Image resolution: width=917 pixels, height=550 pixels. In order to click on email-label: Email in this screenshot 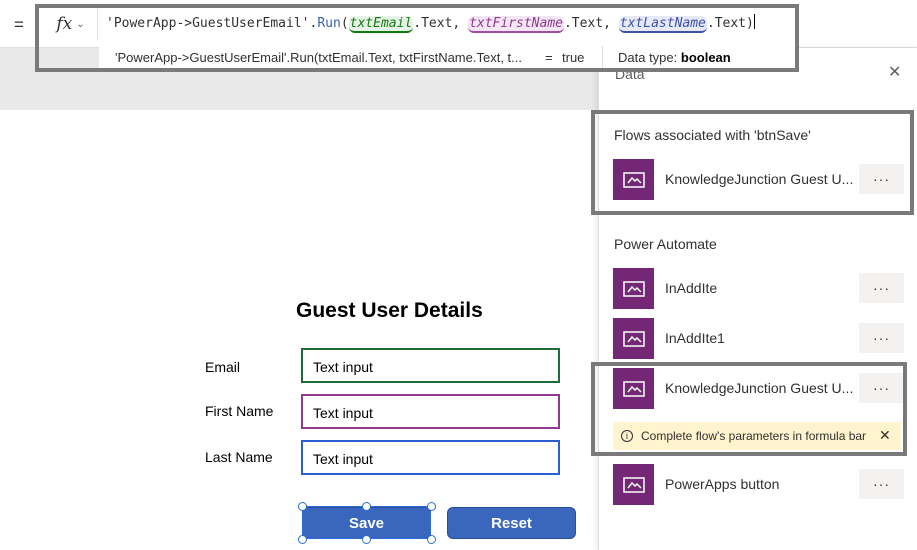, I will do `click(223, 367)`.